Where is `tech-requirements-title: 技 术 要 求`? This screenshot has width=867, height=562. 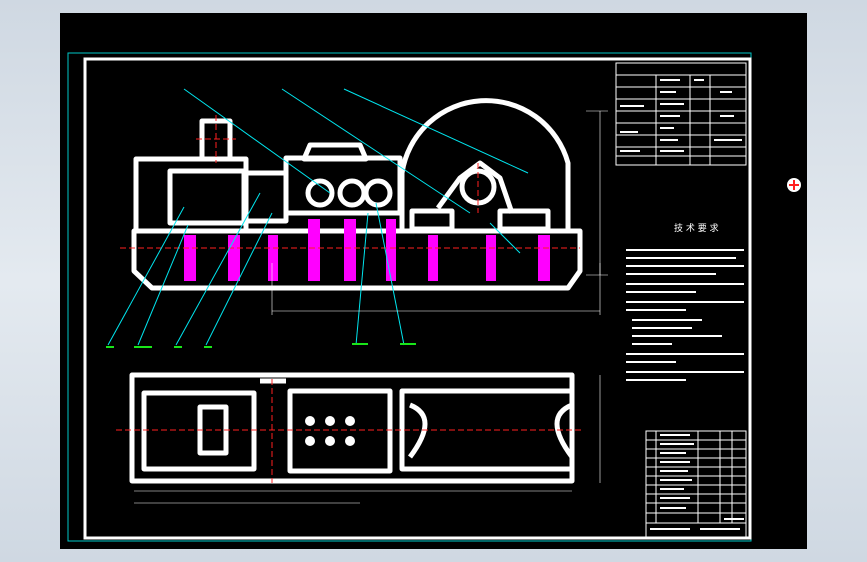 tech-requirements-title: 技 术 要 求 is located at coordinates (696, 228).